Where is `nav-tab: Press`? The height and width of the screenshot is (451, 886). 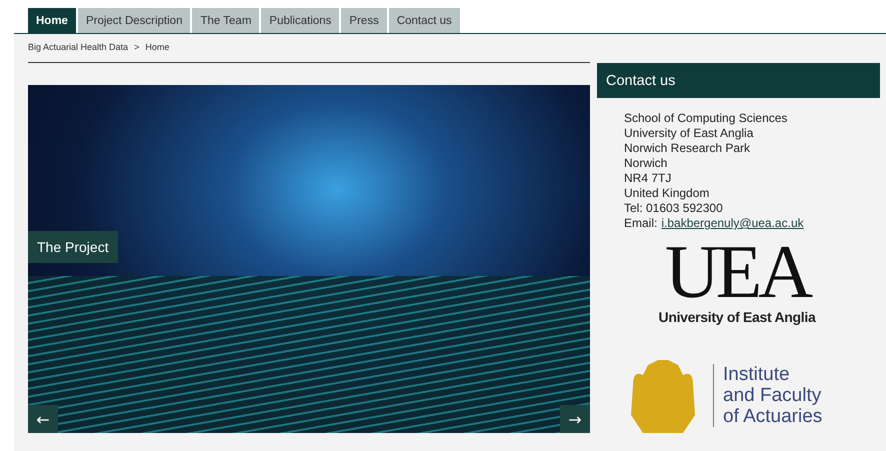
nav-tab: Press is located at coordinates (364, 20).